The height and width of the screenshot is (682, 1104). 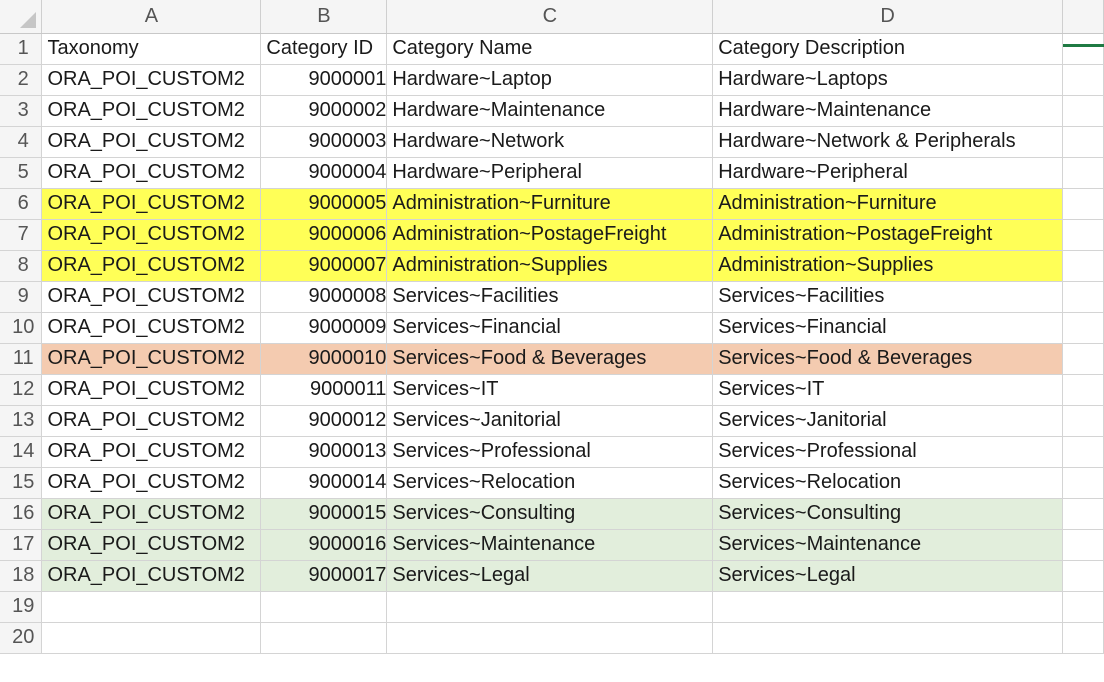 I want to click on cell-category-name: Services~Janitorial, so click(x=550, y=421).